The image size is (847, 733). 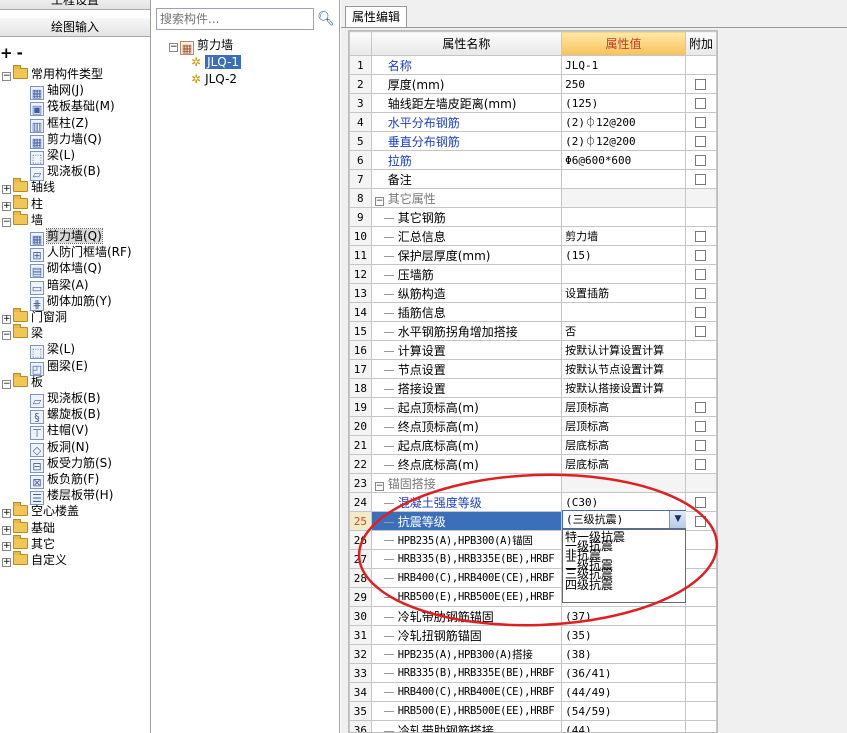 I want to click on tree-leaf: ⊞ 人防门框墙(RF), so click(x=81, y=253).